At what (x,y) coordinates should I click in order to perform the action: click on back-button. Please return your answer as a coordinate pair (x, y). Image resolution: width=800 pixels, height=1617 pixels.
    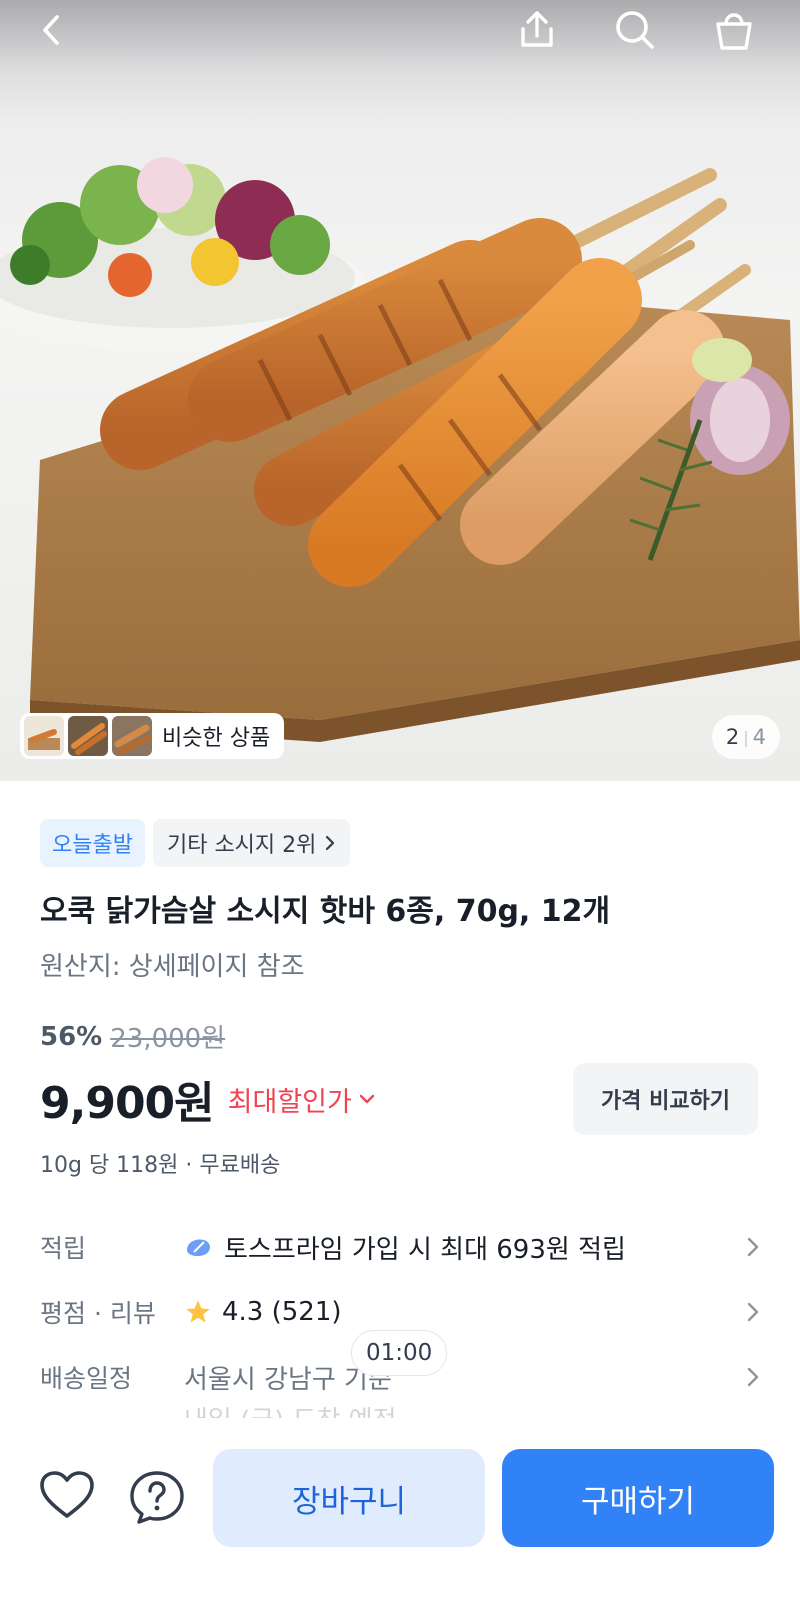
    Looking at the image, I should click on (52, 30).